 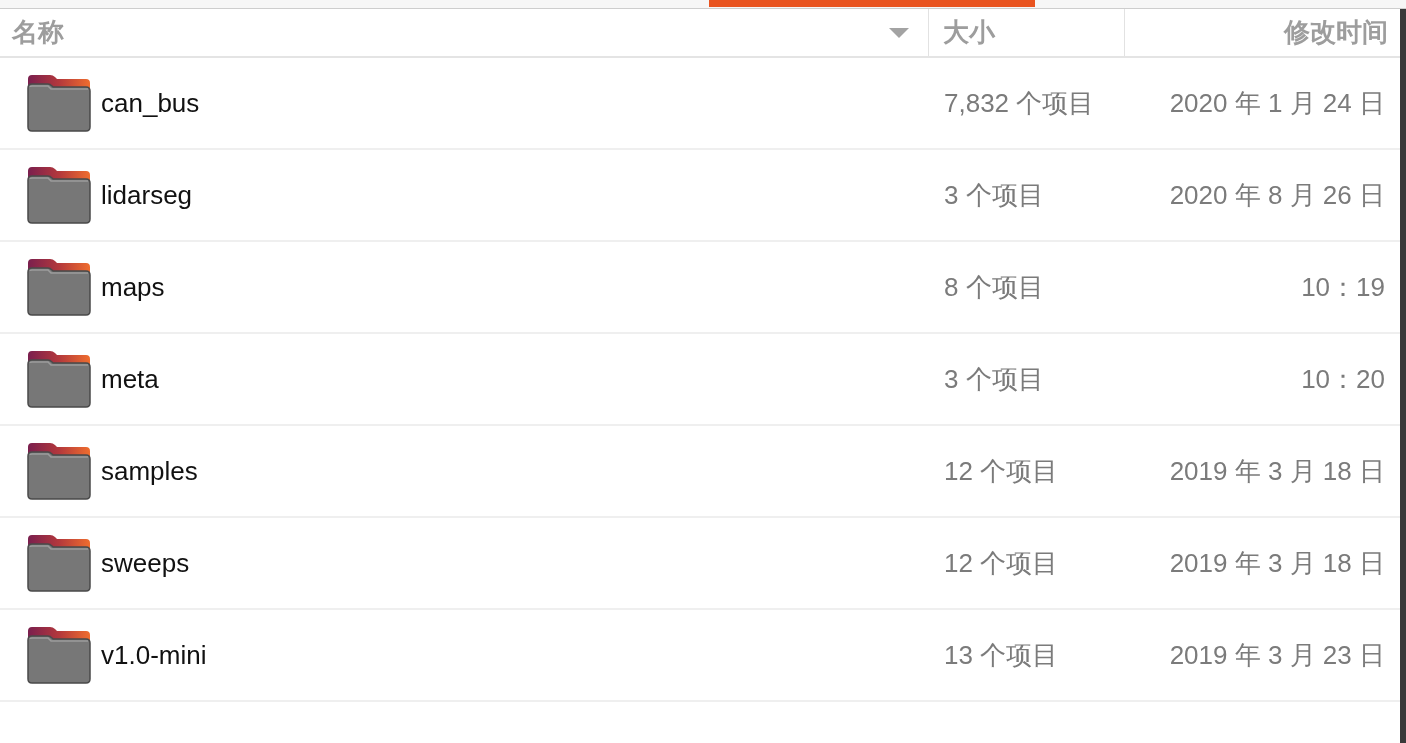 I want to click on file-name: maps, so click(x=133, y=287).